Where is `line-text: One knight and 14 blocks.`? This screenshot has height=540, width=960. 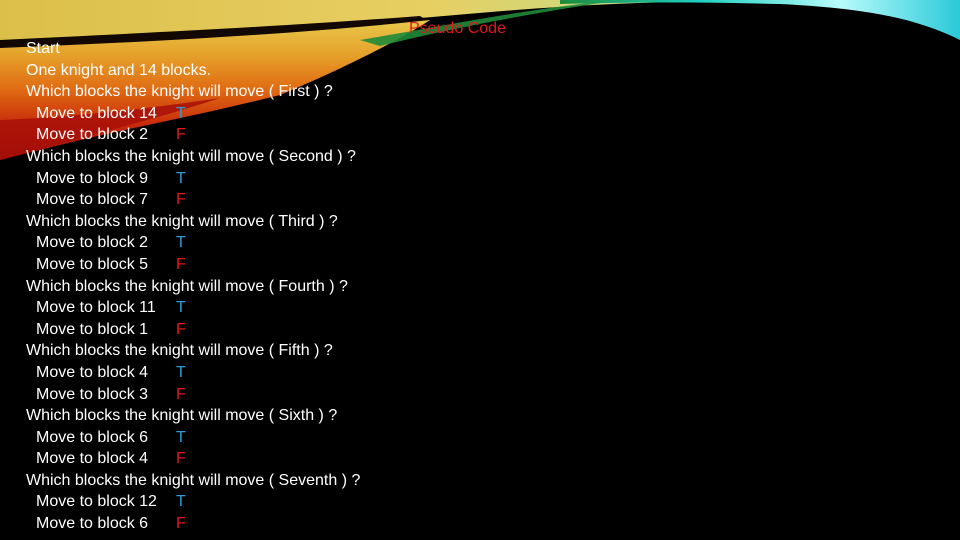
line-text: One knight and 14 blocks. is located at coordinates (119, 70).